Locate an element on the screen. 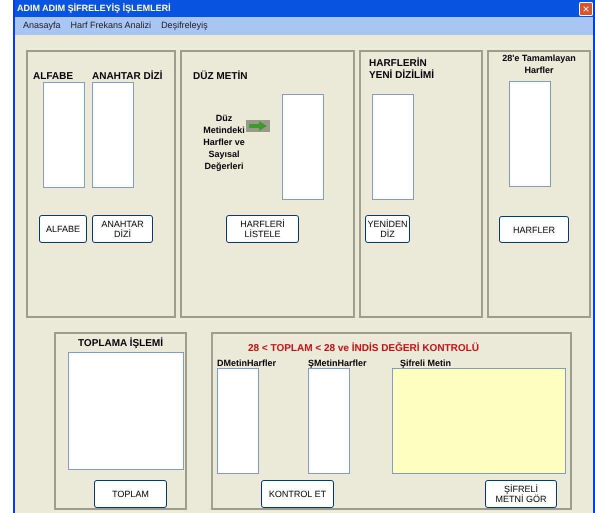 This screenshot has height=513, width=595. caption: Düz Metindeki Harfler ve Sayısal Değerleri is located at coordinates (224, 142).